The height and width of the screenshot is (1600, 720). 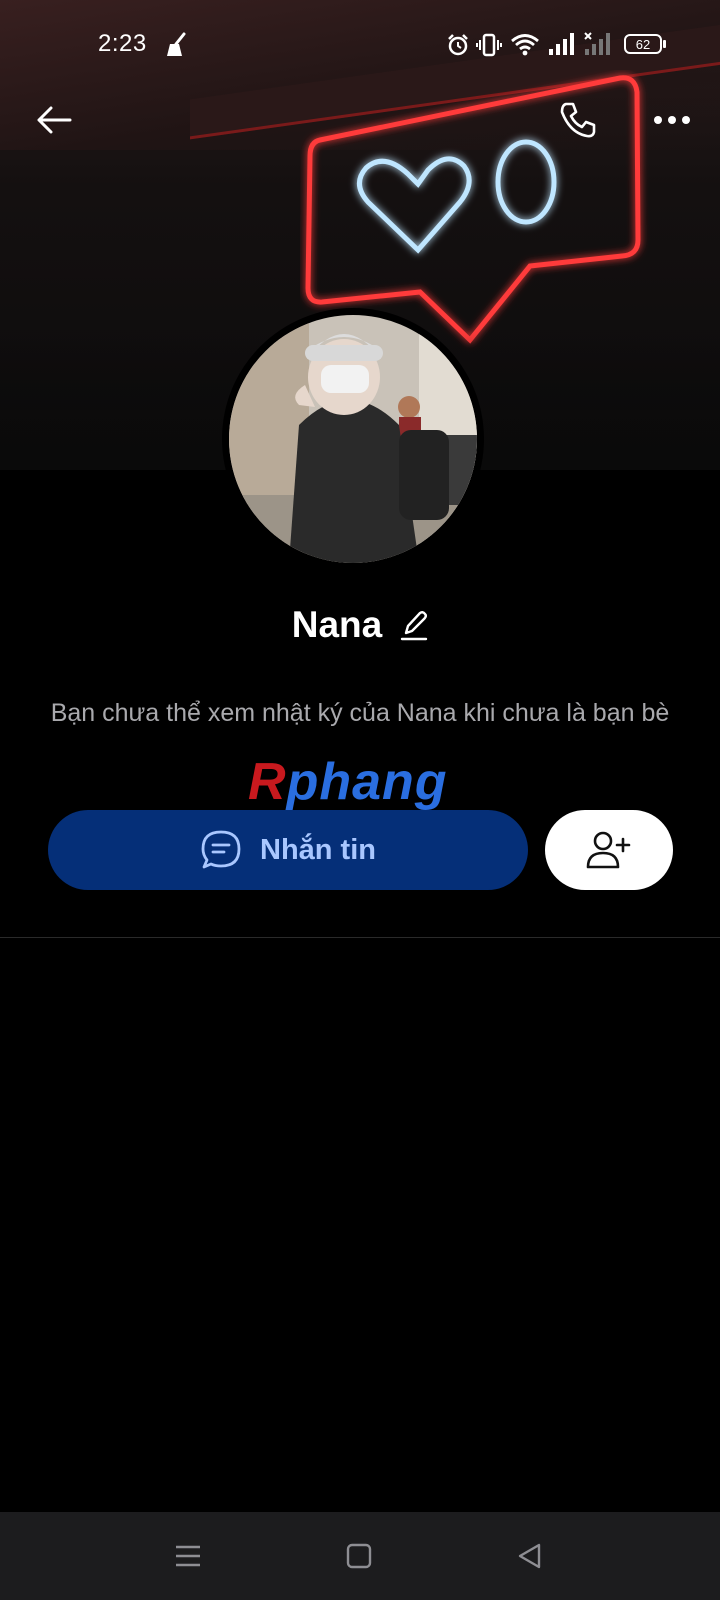 I want to click on chat-bubble-icon, so click(x=221, y=849).